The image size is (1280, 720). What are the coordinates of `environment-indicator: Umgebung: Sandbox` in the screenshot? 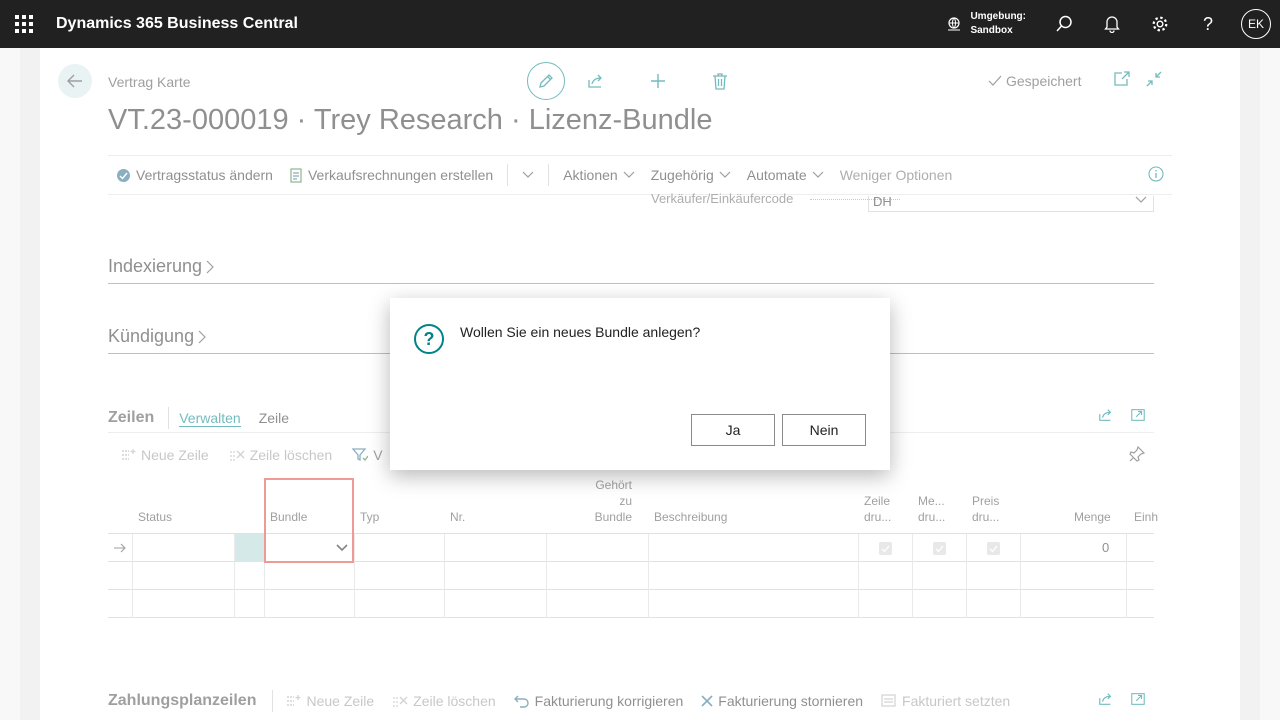 It's located at (986, 24).